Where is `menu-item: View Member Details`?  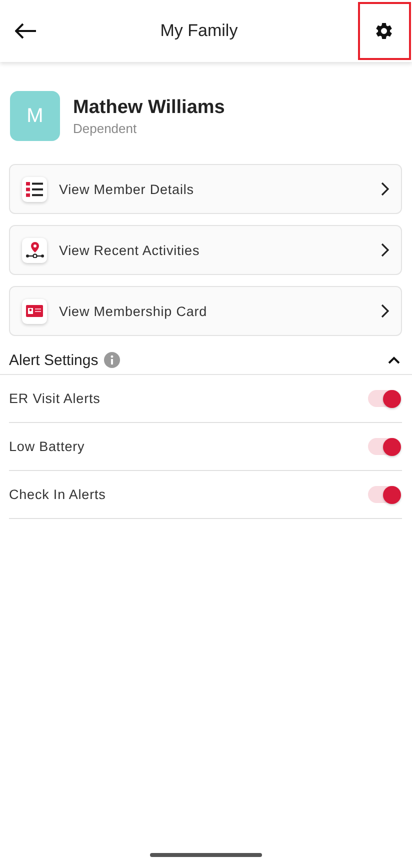
menu-item: View Member Details is located at coordinates (205, 189).